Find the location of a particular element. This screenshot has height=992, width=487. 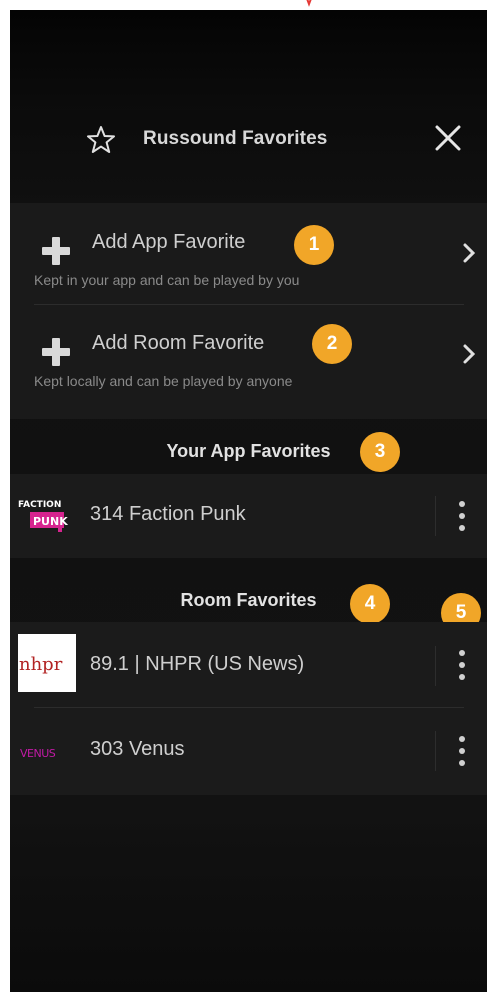

red-annotation-mark is located at coordinates (309, 3).